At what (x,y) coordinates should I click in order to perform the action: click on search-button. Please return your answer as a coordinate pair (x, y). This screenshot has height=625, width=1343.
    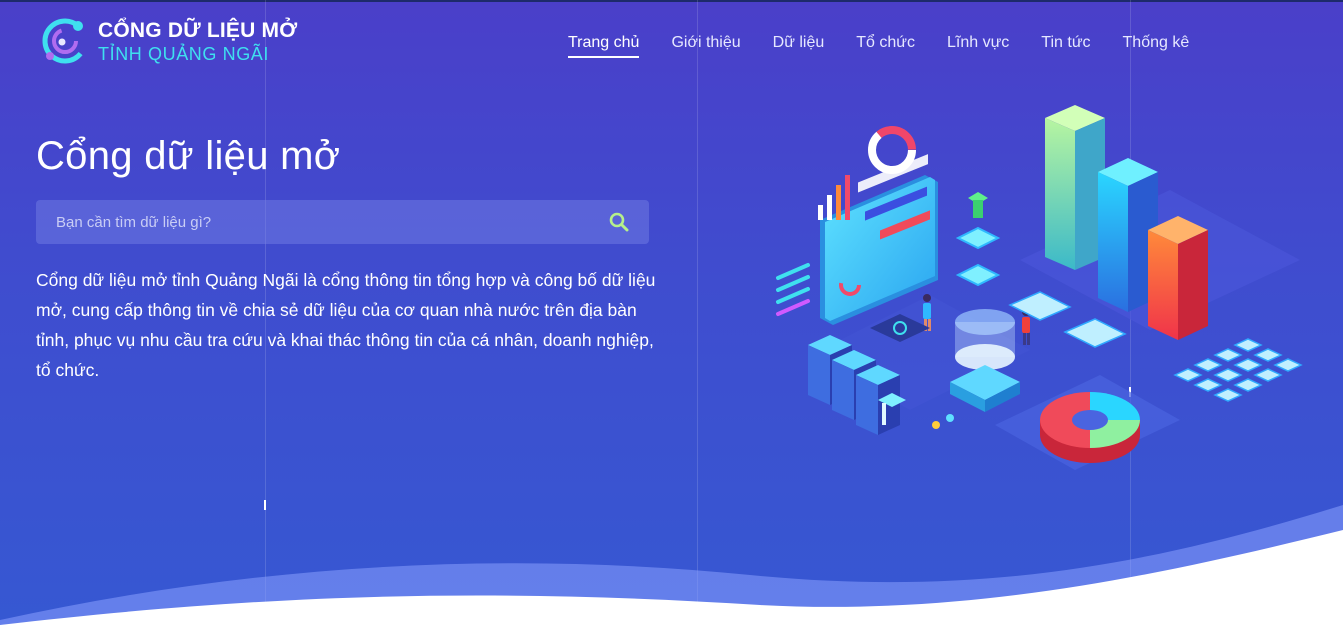
    Looking at the image, I should click on (619, 222).